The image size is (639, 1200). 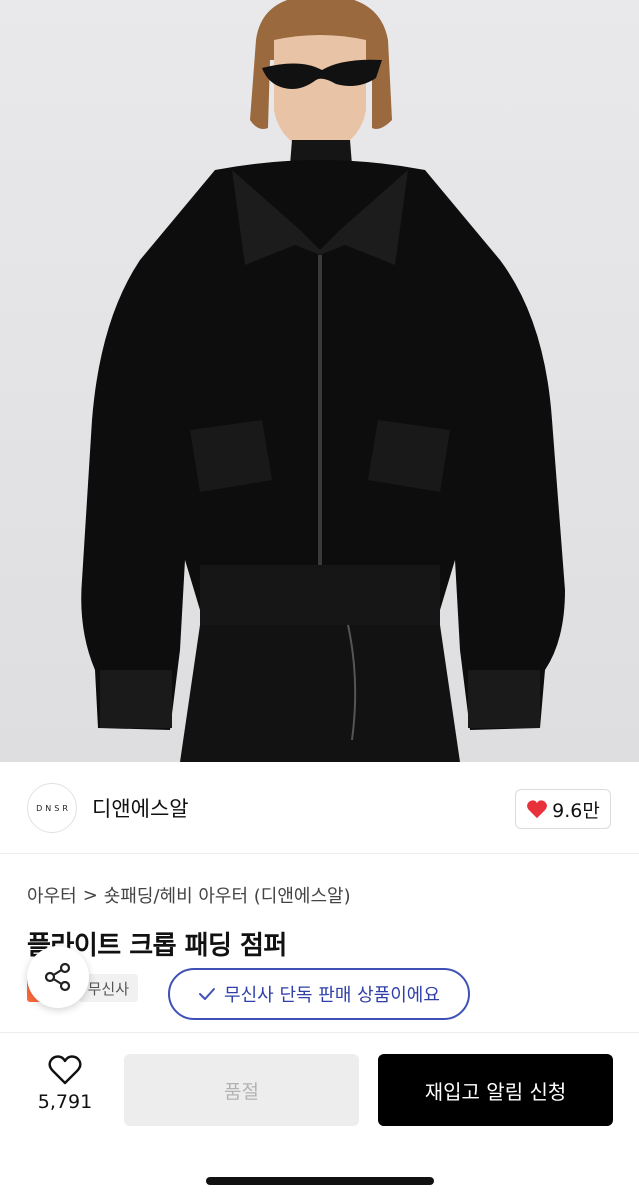 I want to click on brand-name: 디앤에스알, so click(x=140, y=808).